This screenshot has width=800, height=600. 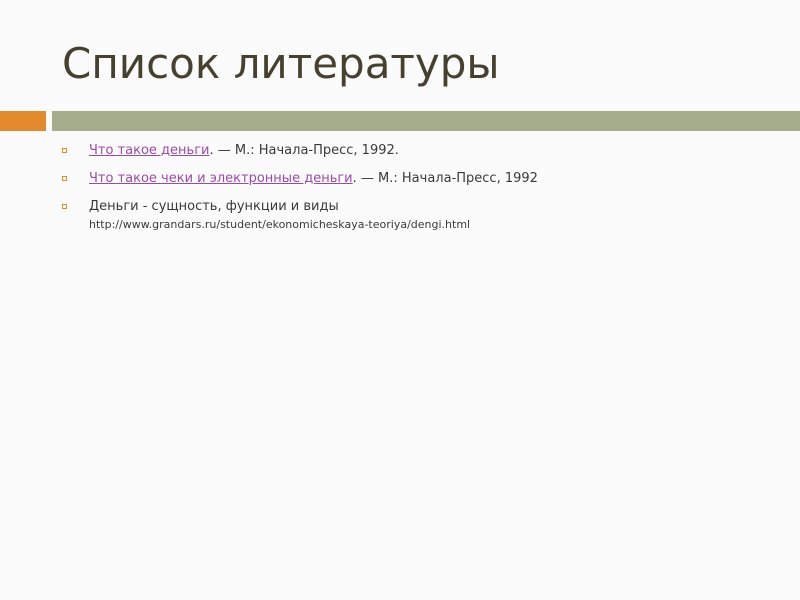 What do you see at coordinates (445, 178) in the screenshot?
I see `bibliography-citation: . — М.: Начала-Пресс, 1992` at bounding box center [445, 178].